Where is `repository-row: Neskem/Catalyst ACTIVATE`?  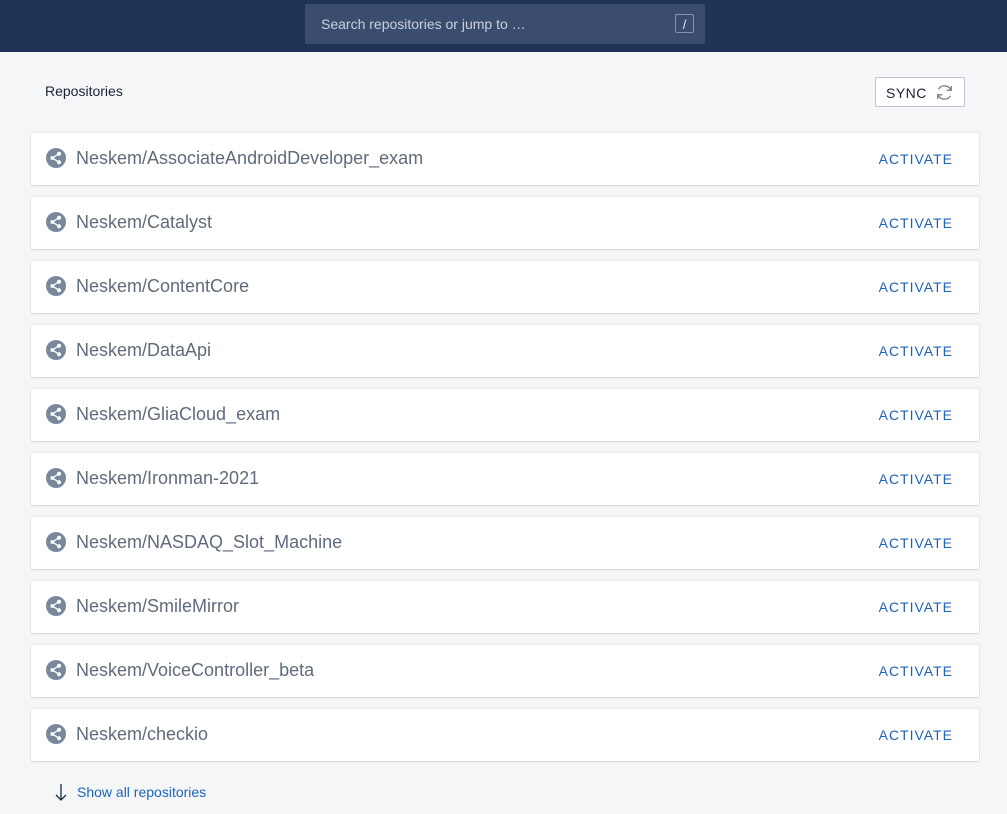
repository-row: Neskem/Catalyst ACTIVATE is located at coordinates (505, 223).